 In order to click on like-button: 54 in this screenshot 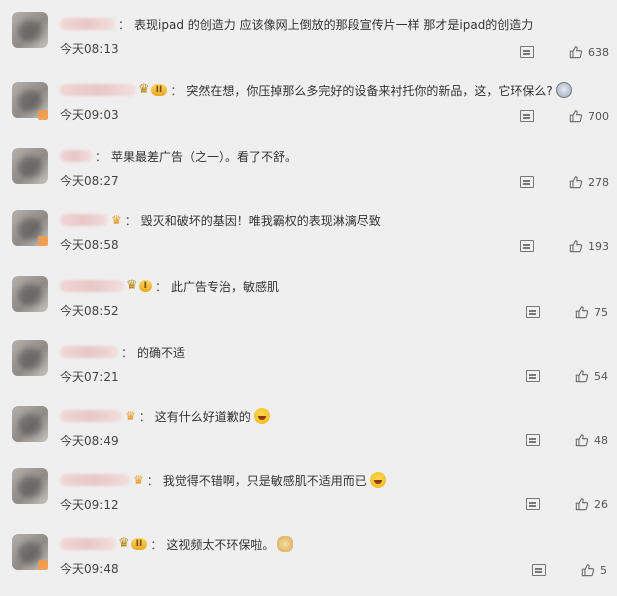, I will do `click(591, 376)`.